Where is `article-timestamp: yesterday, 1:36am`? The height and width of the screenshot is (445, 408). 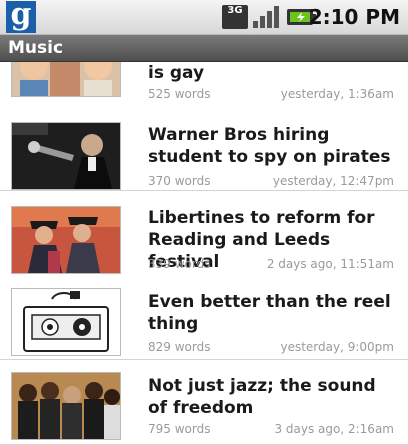 article-timestamp: yesterday, 1:36am is located at coordinates (337, 94).